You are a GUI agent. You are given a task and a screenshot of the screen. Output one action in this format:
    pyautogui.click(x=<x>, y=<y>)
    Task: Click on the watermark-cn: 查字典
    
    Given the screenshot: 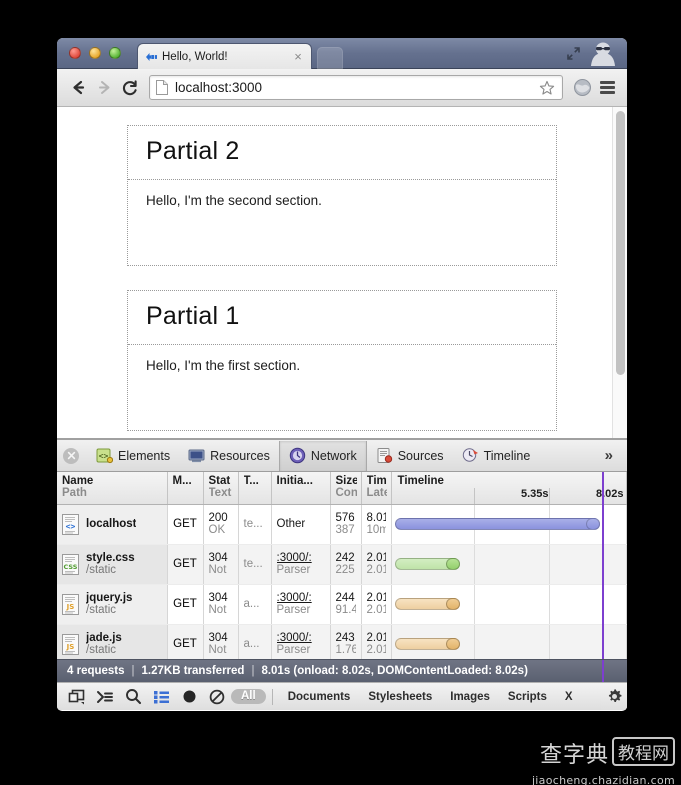 What is the action you would take?
    pyautogui.click(x=574, y=755)
    